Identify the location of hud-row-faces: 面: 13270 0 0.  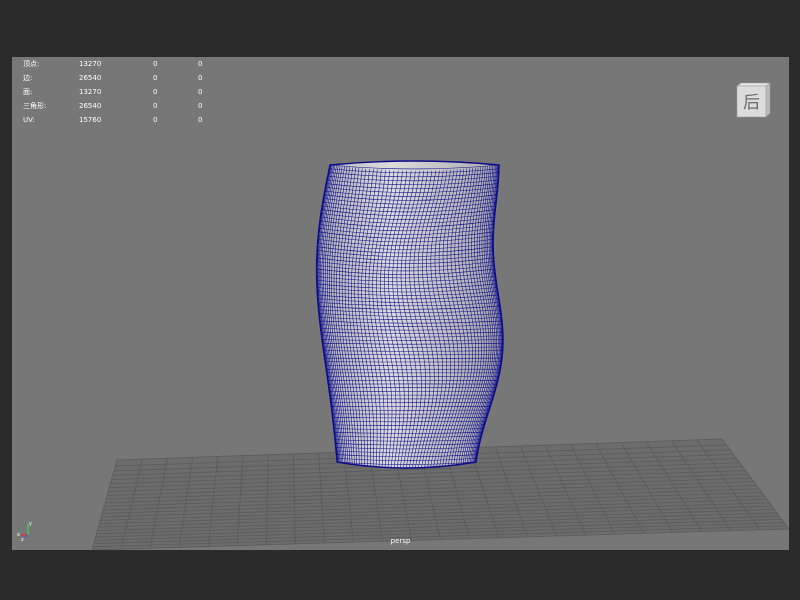
(123, 92).